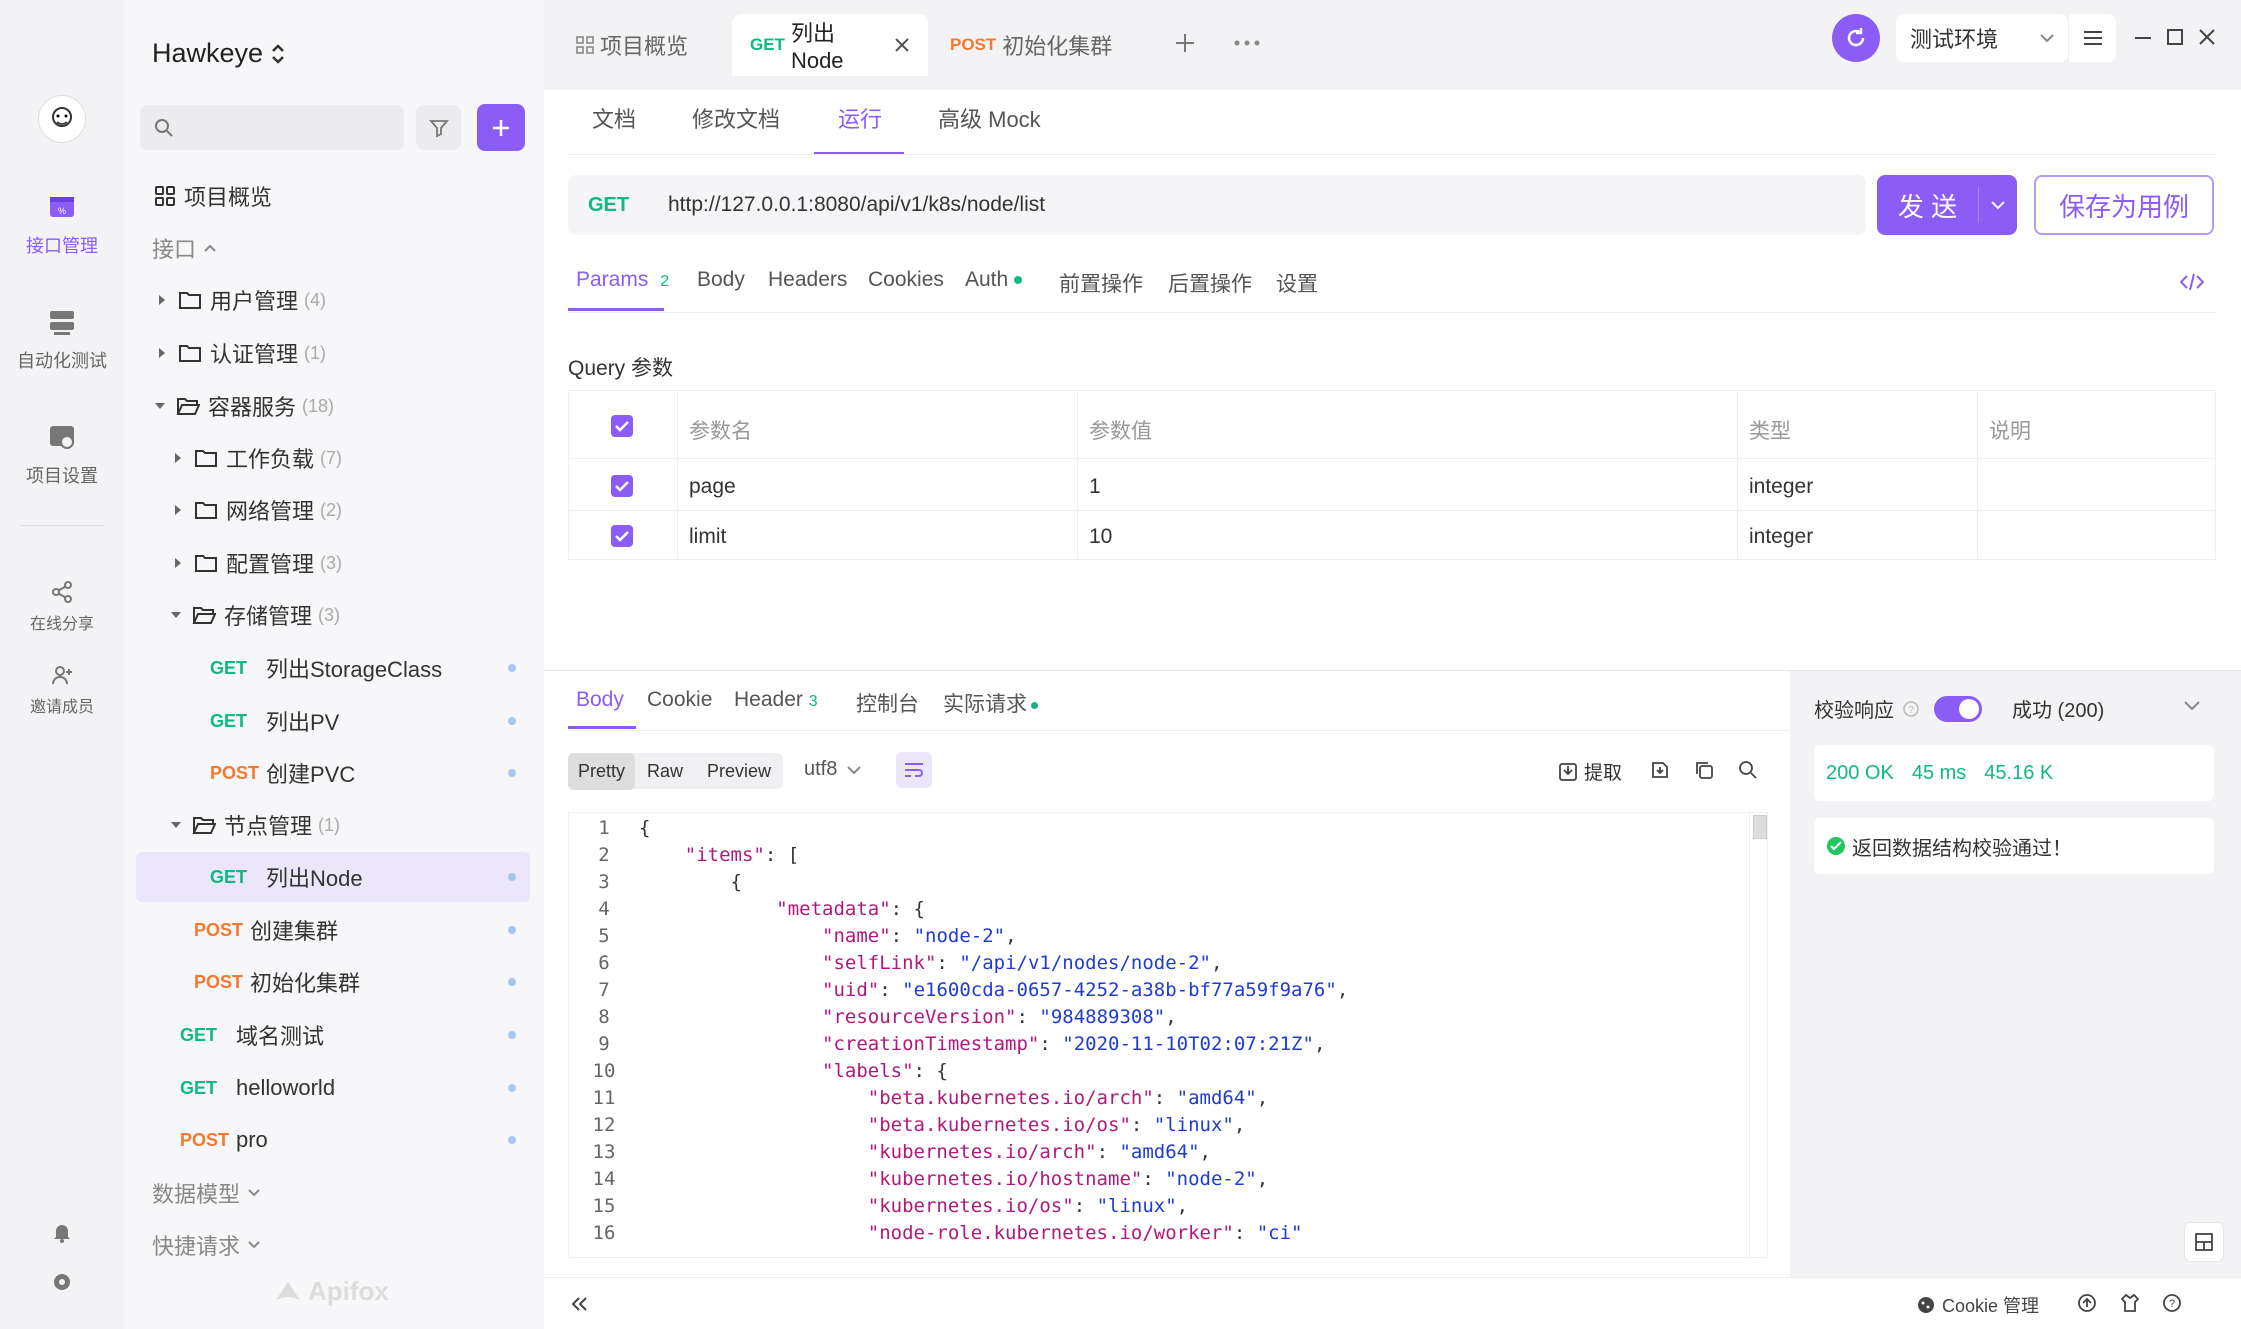  What do you see at coordinates (343, 353) in the screenshot?
I see `folder-auth-management: 认证管理 (1)` at bounding box center [343, 353].